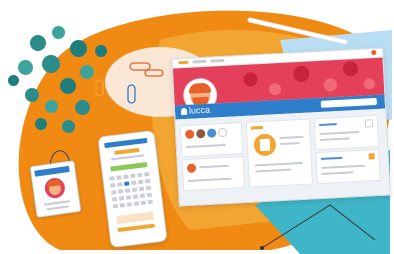  What do you see at coordinates (184, 111) in the screenshot?
I see `map-pin-icon` at bounding box center [184, 111].